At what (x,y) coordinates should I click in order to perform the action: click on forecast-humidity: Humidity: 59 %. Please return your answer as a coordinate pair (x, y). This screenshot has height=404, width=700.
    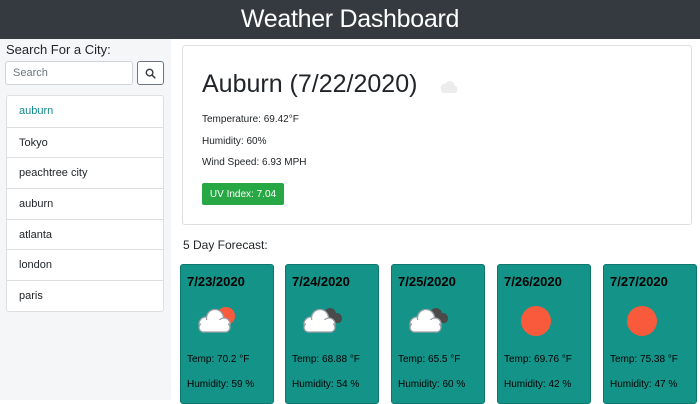
    Looking at the image, I should click on (221, 384).